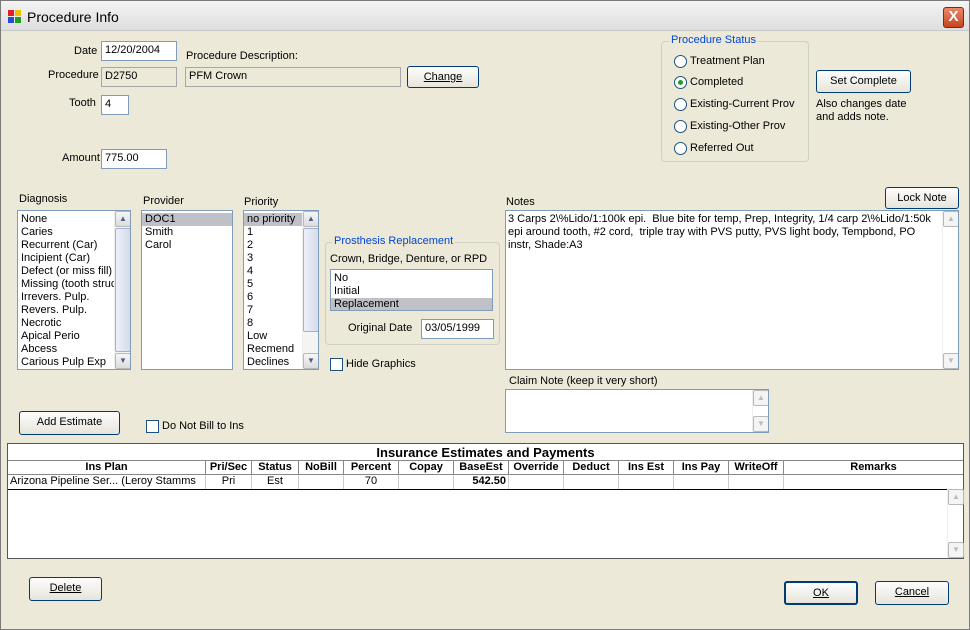 This screenshot has height=630, width=970. What do you see at coordinates (371, 482) in the screenshot?
I see `table-cell: 70` at bounding box center [371, 482].